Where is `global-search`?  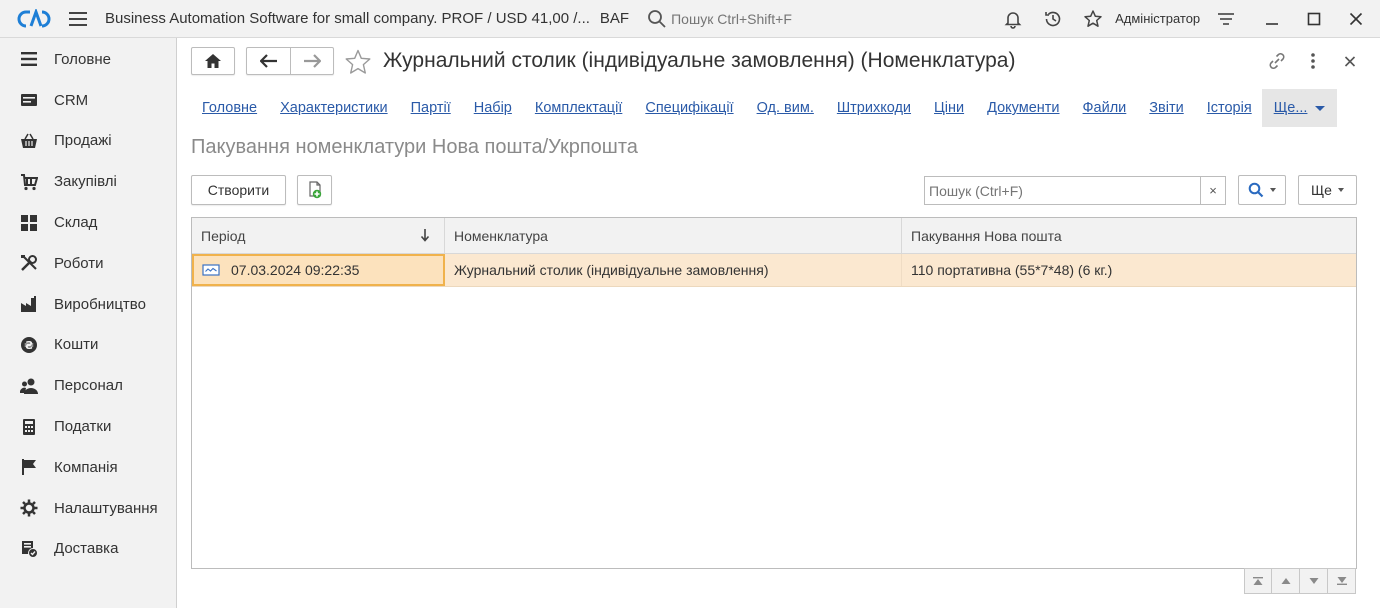
global-search is located at coordinates (818, 18).